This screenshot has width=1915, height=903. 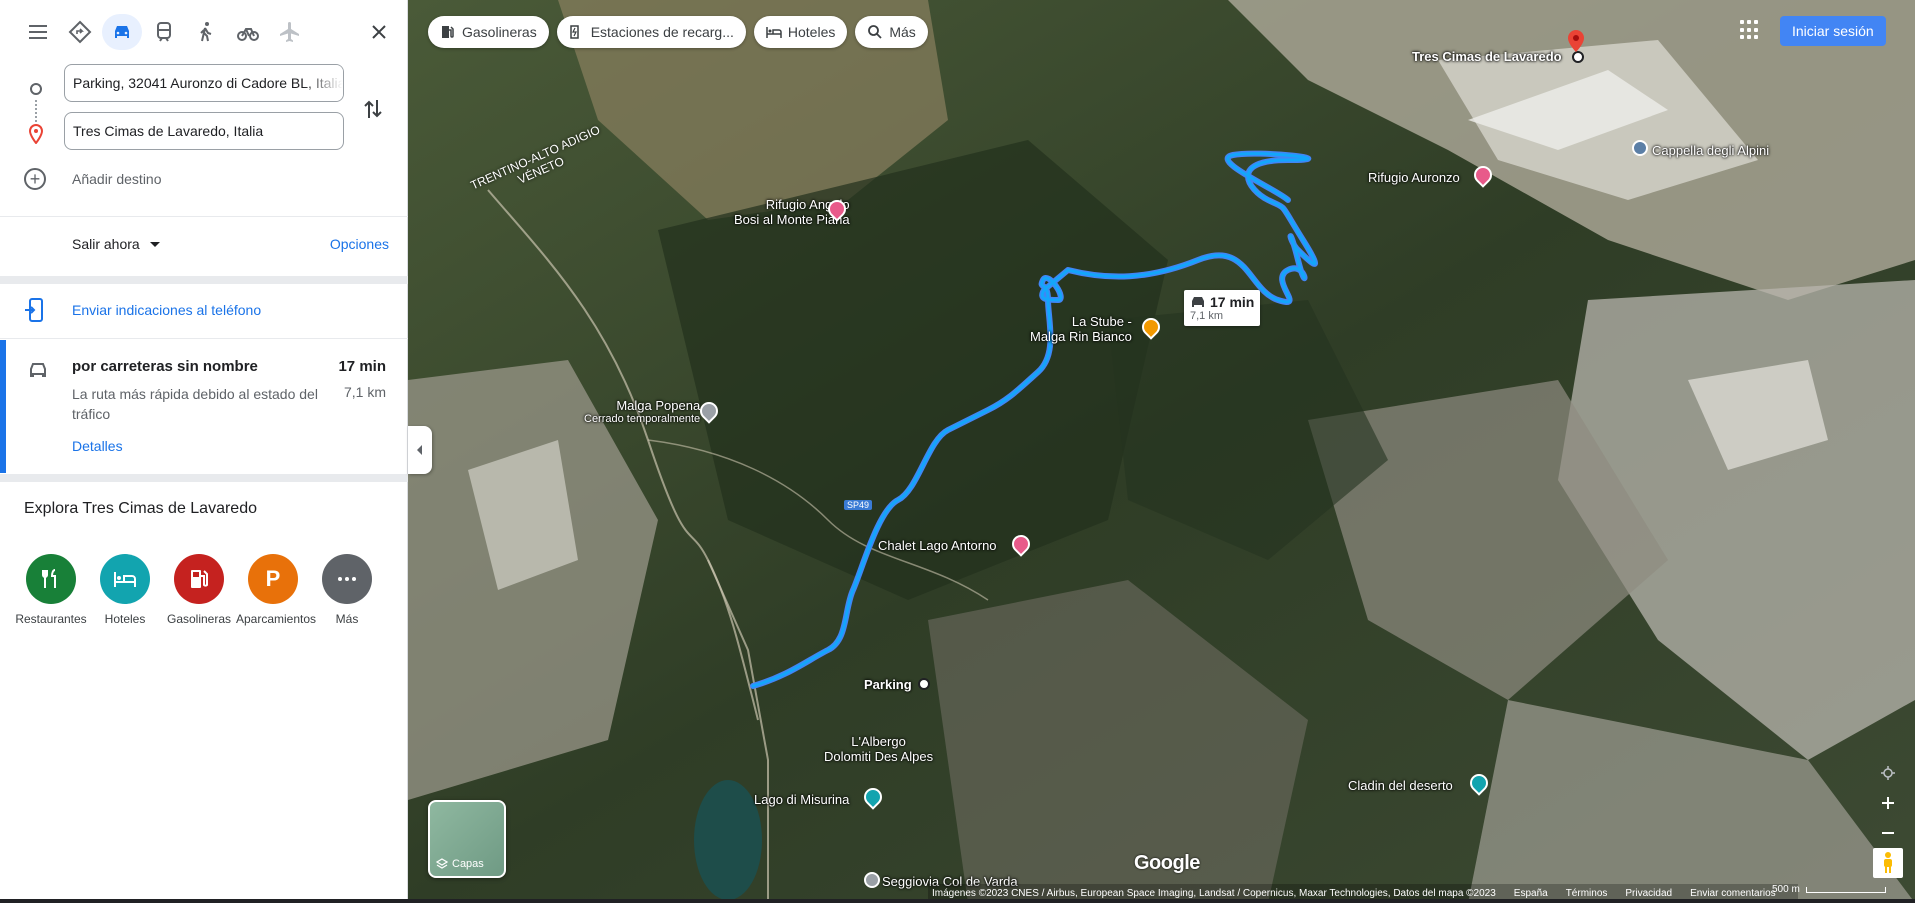 I want to click on depart-now-dropdown: Salir ahora, so click(x=116, y=244).